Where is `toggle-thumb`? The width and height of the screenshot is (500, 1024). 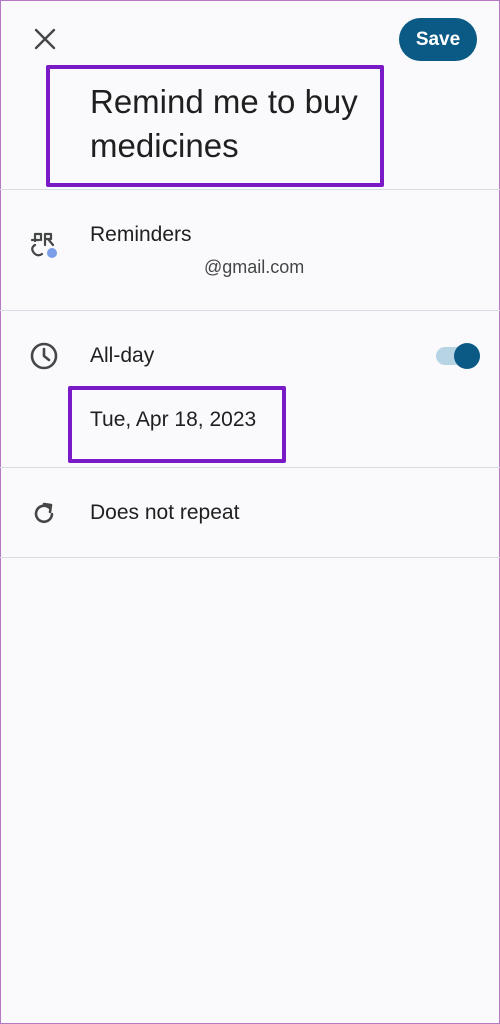 toggle-thumb is located at coordinates (467, 356).